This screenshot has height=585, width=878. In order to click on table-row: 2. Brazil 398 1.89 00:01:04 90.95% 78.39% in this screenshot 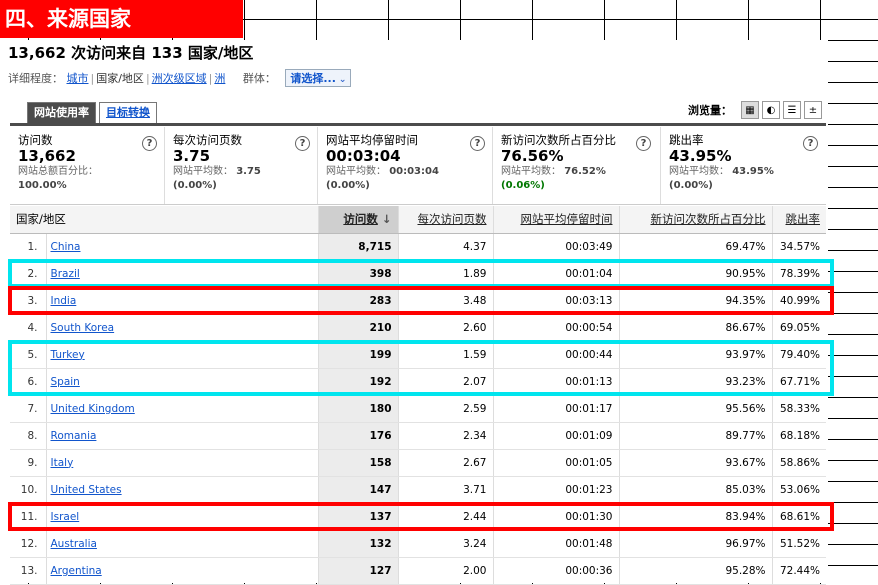, I will do `click(418, 274)`.